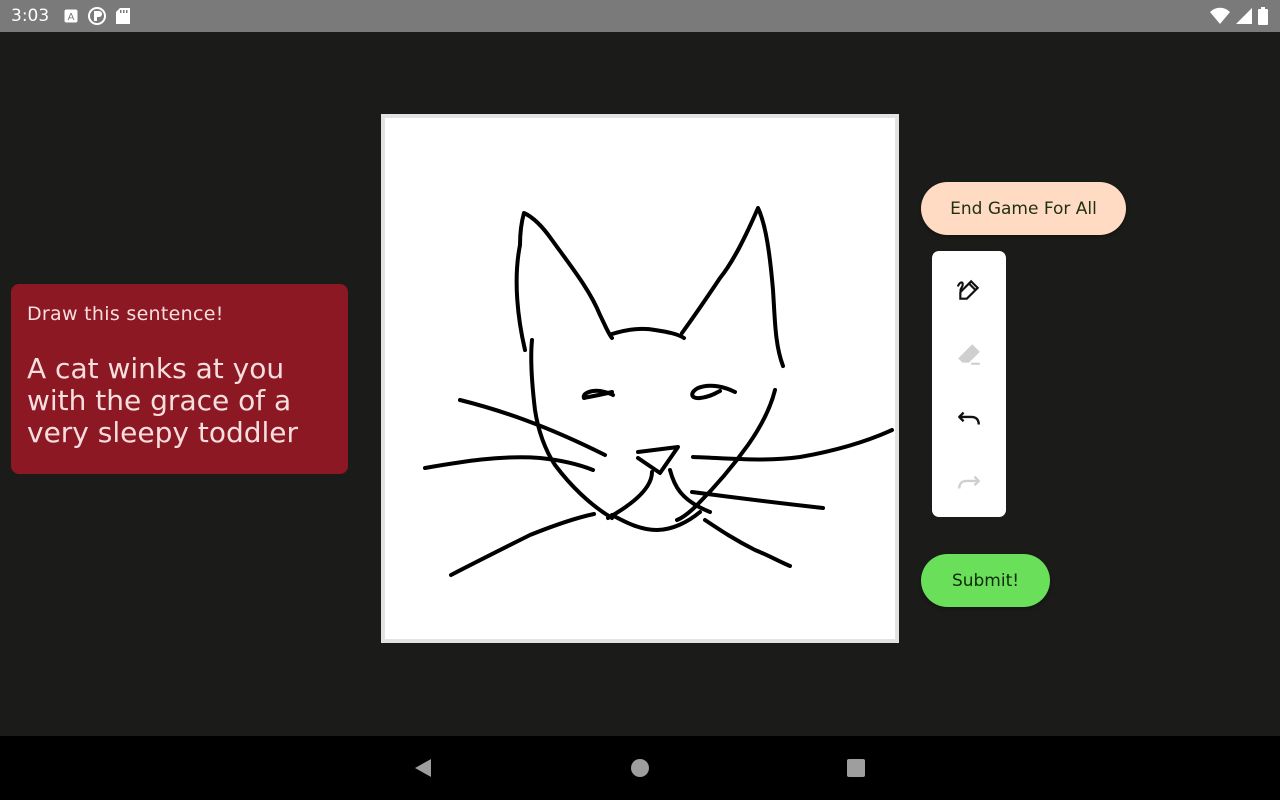  I want to click on sd-card-icon, so click(123, 16).